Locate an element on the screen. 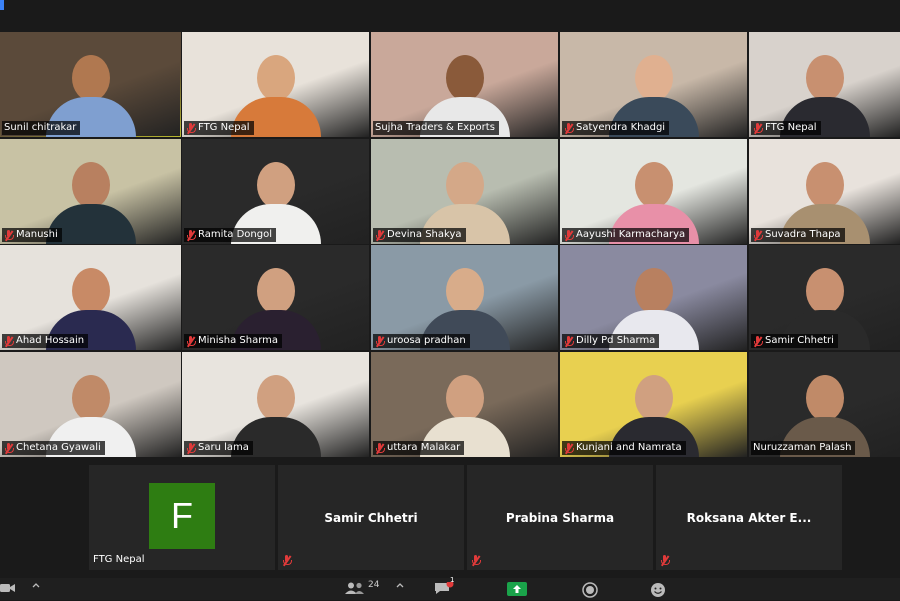 This screenshot has height=601, width=900. participant-name-label: Ramita Dongol is located at coordinates (230, 235).